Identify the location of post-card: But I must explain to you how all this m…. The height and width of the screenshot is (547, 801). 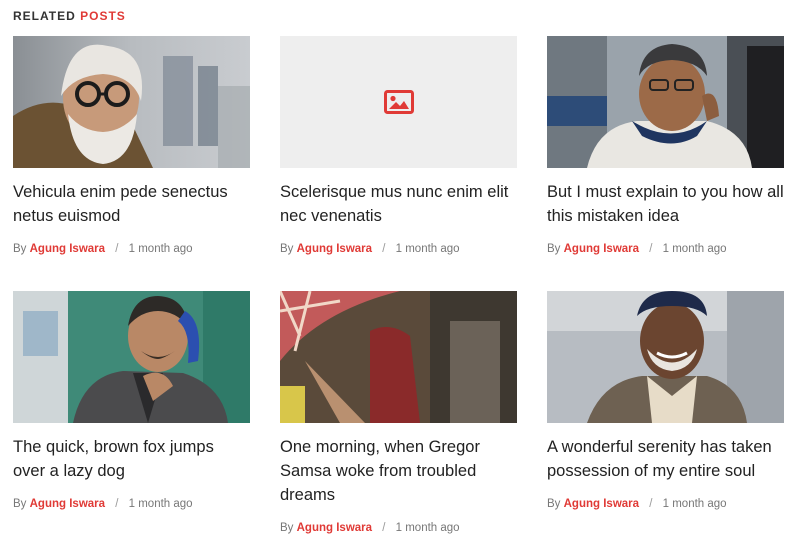
(665, 163).